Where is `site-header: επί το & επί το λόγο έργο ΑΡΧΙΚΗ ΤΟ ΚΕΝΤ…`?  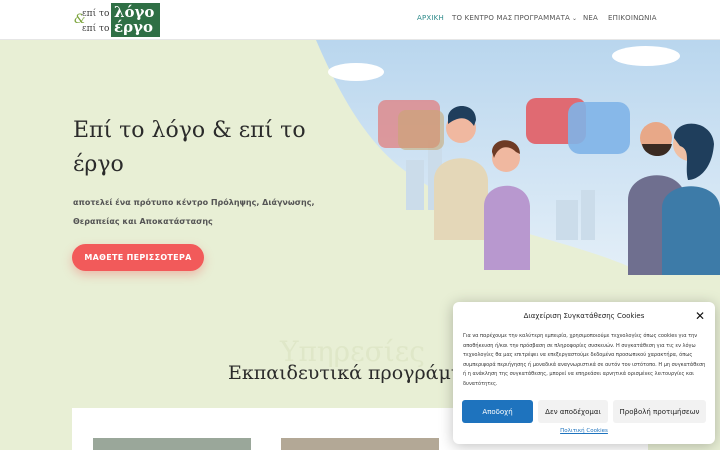 site-header: επί το & επί το λόγο έργο ΑΡΧΙΚΗ ΤΟ ΚΕΝΤ… is located at coordinates (360, 20).